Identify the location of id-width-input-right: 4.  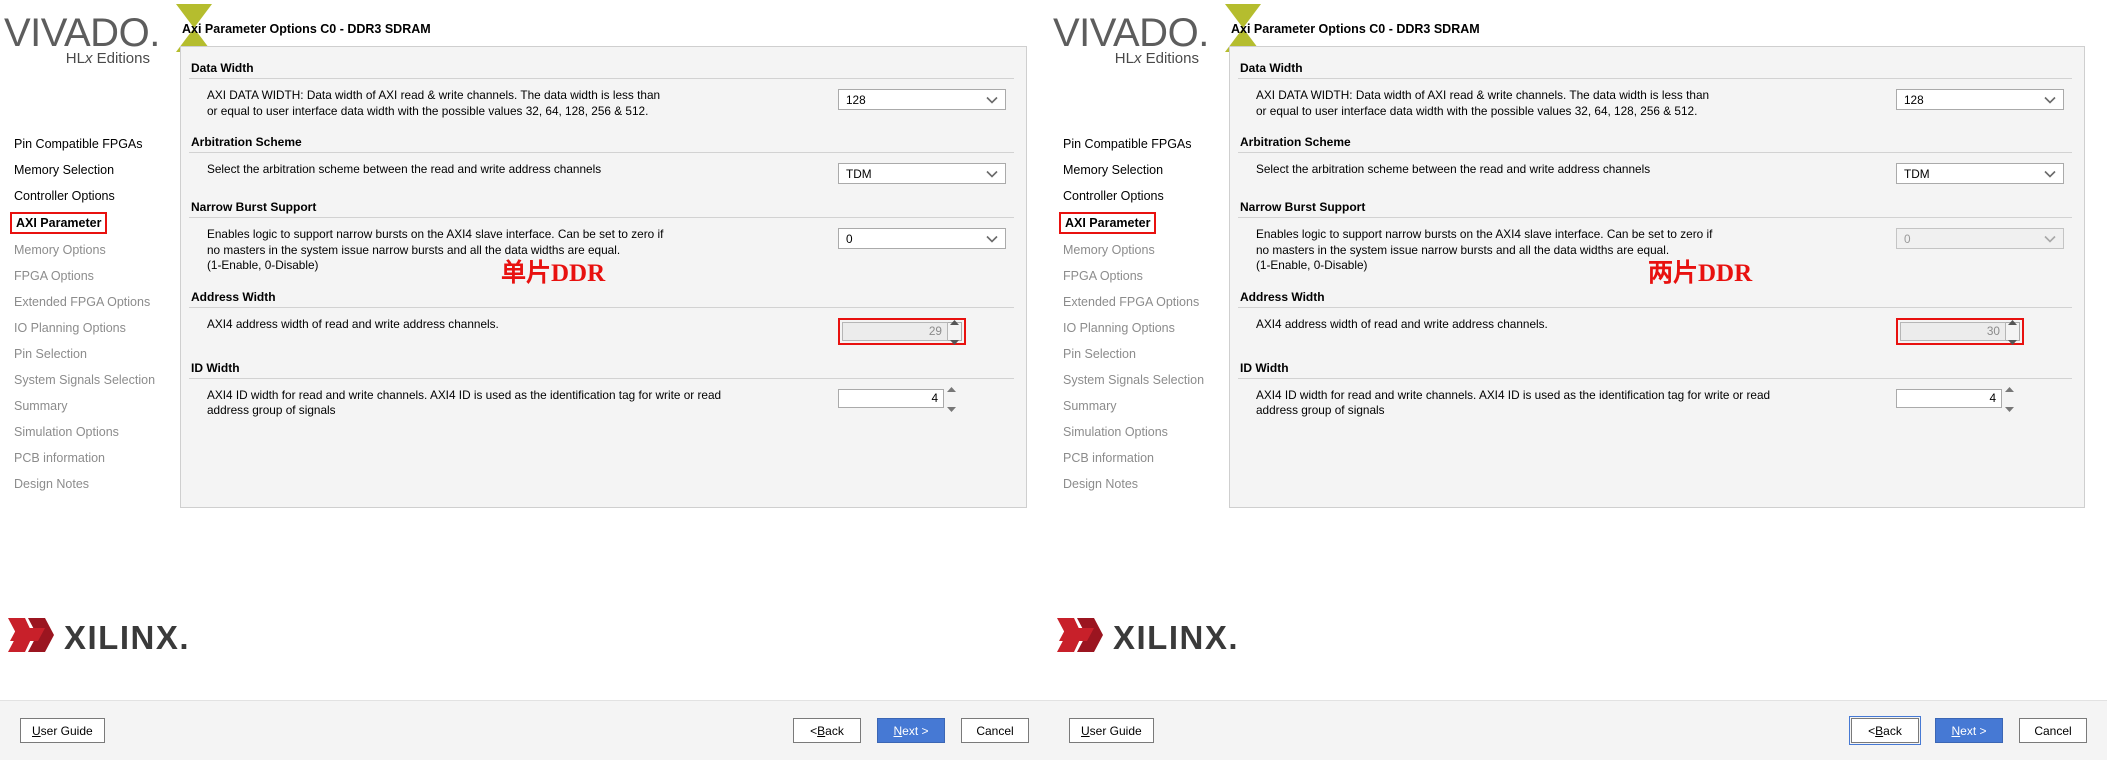
(1949, 398).